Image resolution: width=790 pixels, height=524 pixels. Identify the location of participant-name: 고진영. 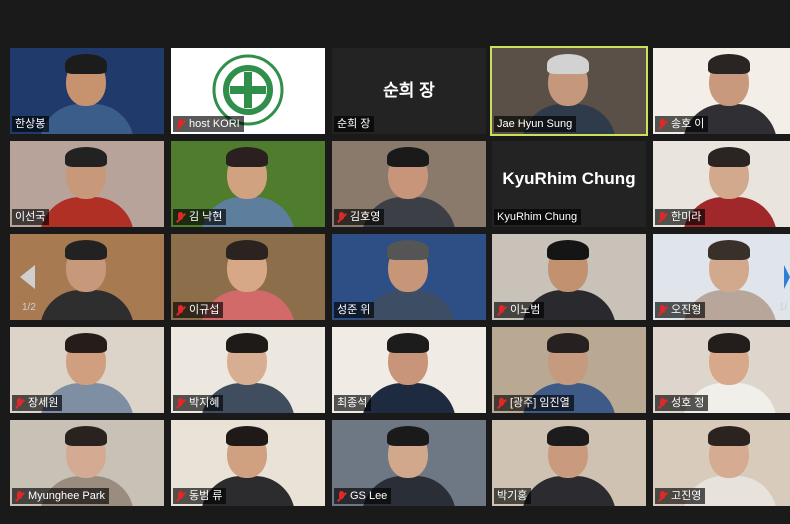
(686, 496).